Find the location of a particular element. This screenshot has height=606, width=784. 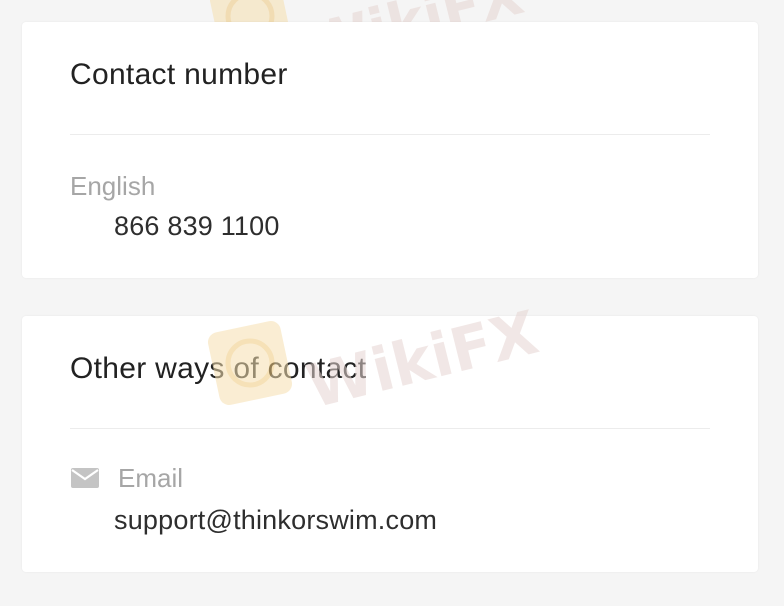

envelope-icon is located at coordinates (85, 478).